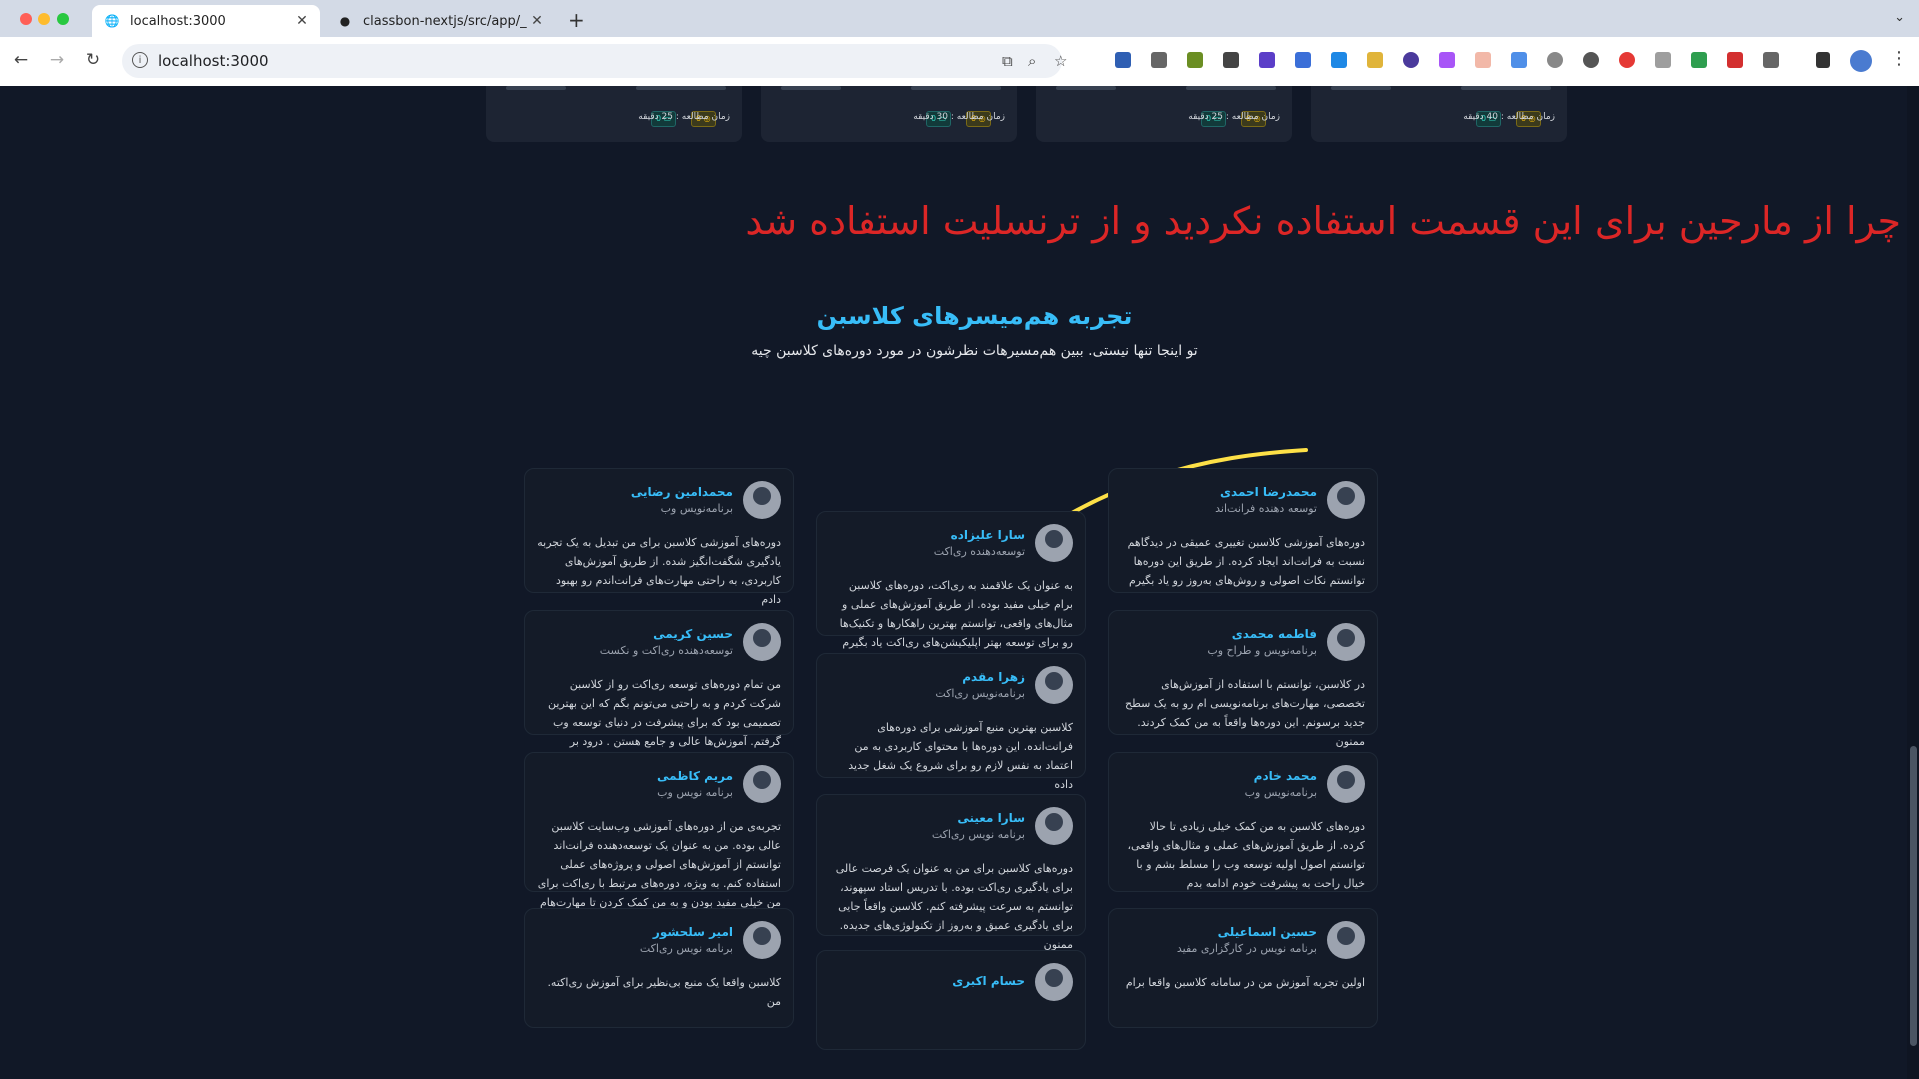  I want to click on tab-title: classbon-nextjs/src/app/_com, so click(445, 21).